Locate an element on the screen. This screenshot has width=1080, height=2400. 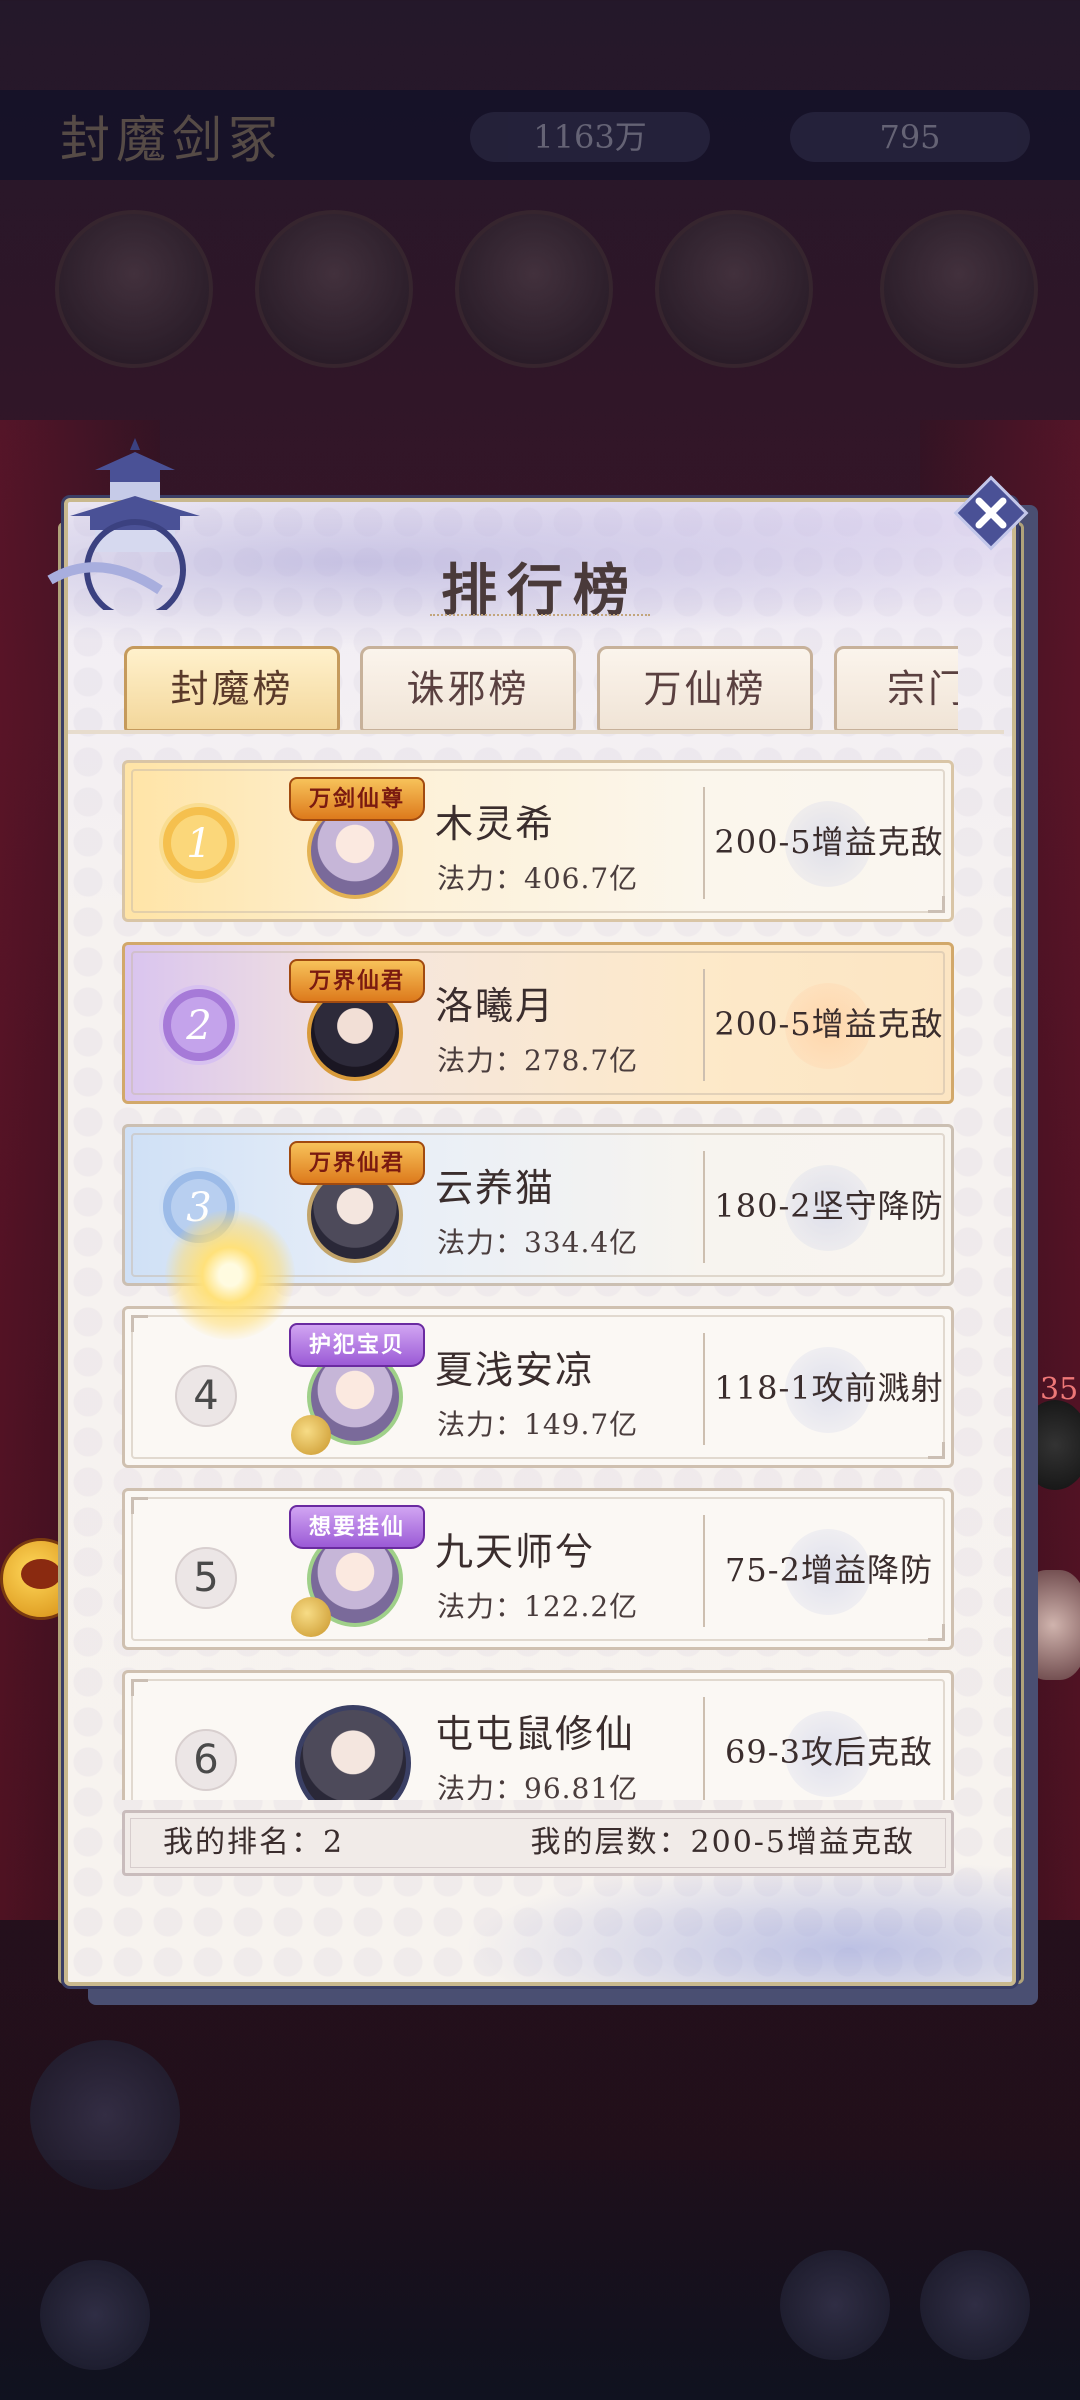
background-bottom-bar is located at coordinates (540, 2280).